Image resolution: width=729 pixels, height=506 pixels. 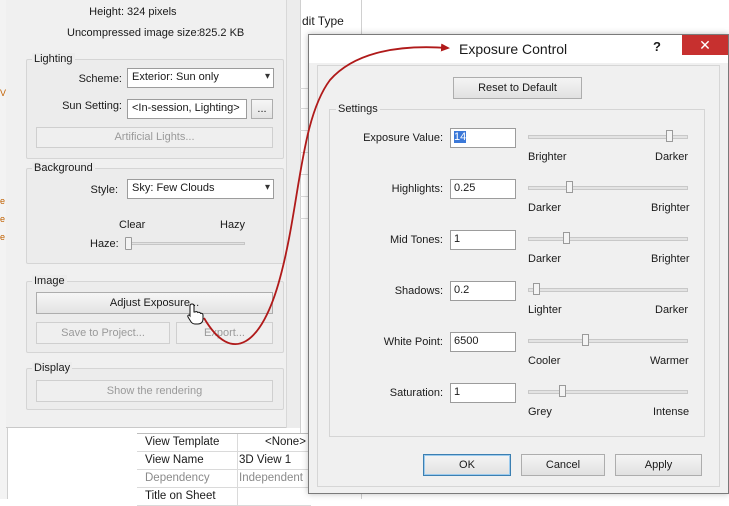 What do you see at coordinates (224, 461) in the screenshot?
I see `table-row: View Name 3D View 1` at bounding box center [224, 461].